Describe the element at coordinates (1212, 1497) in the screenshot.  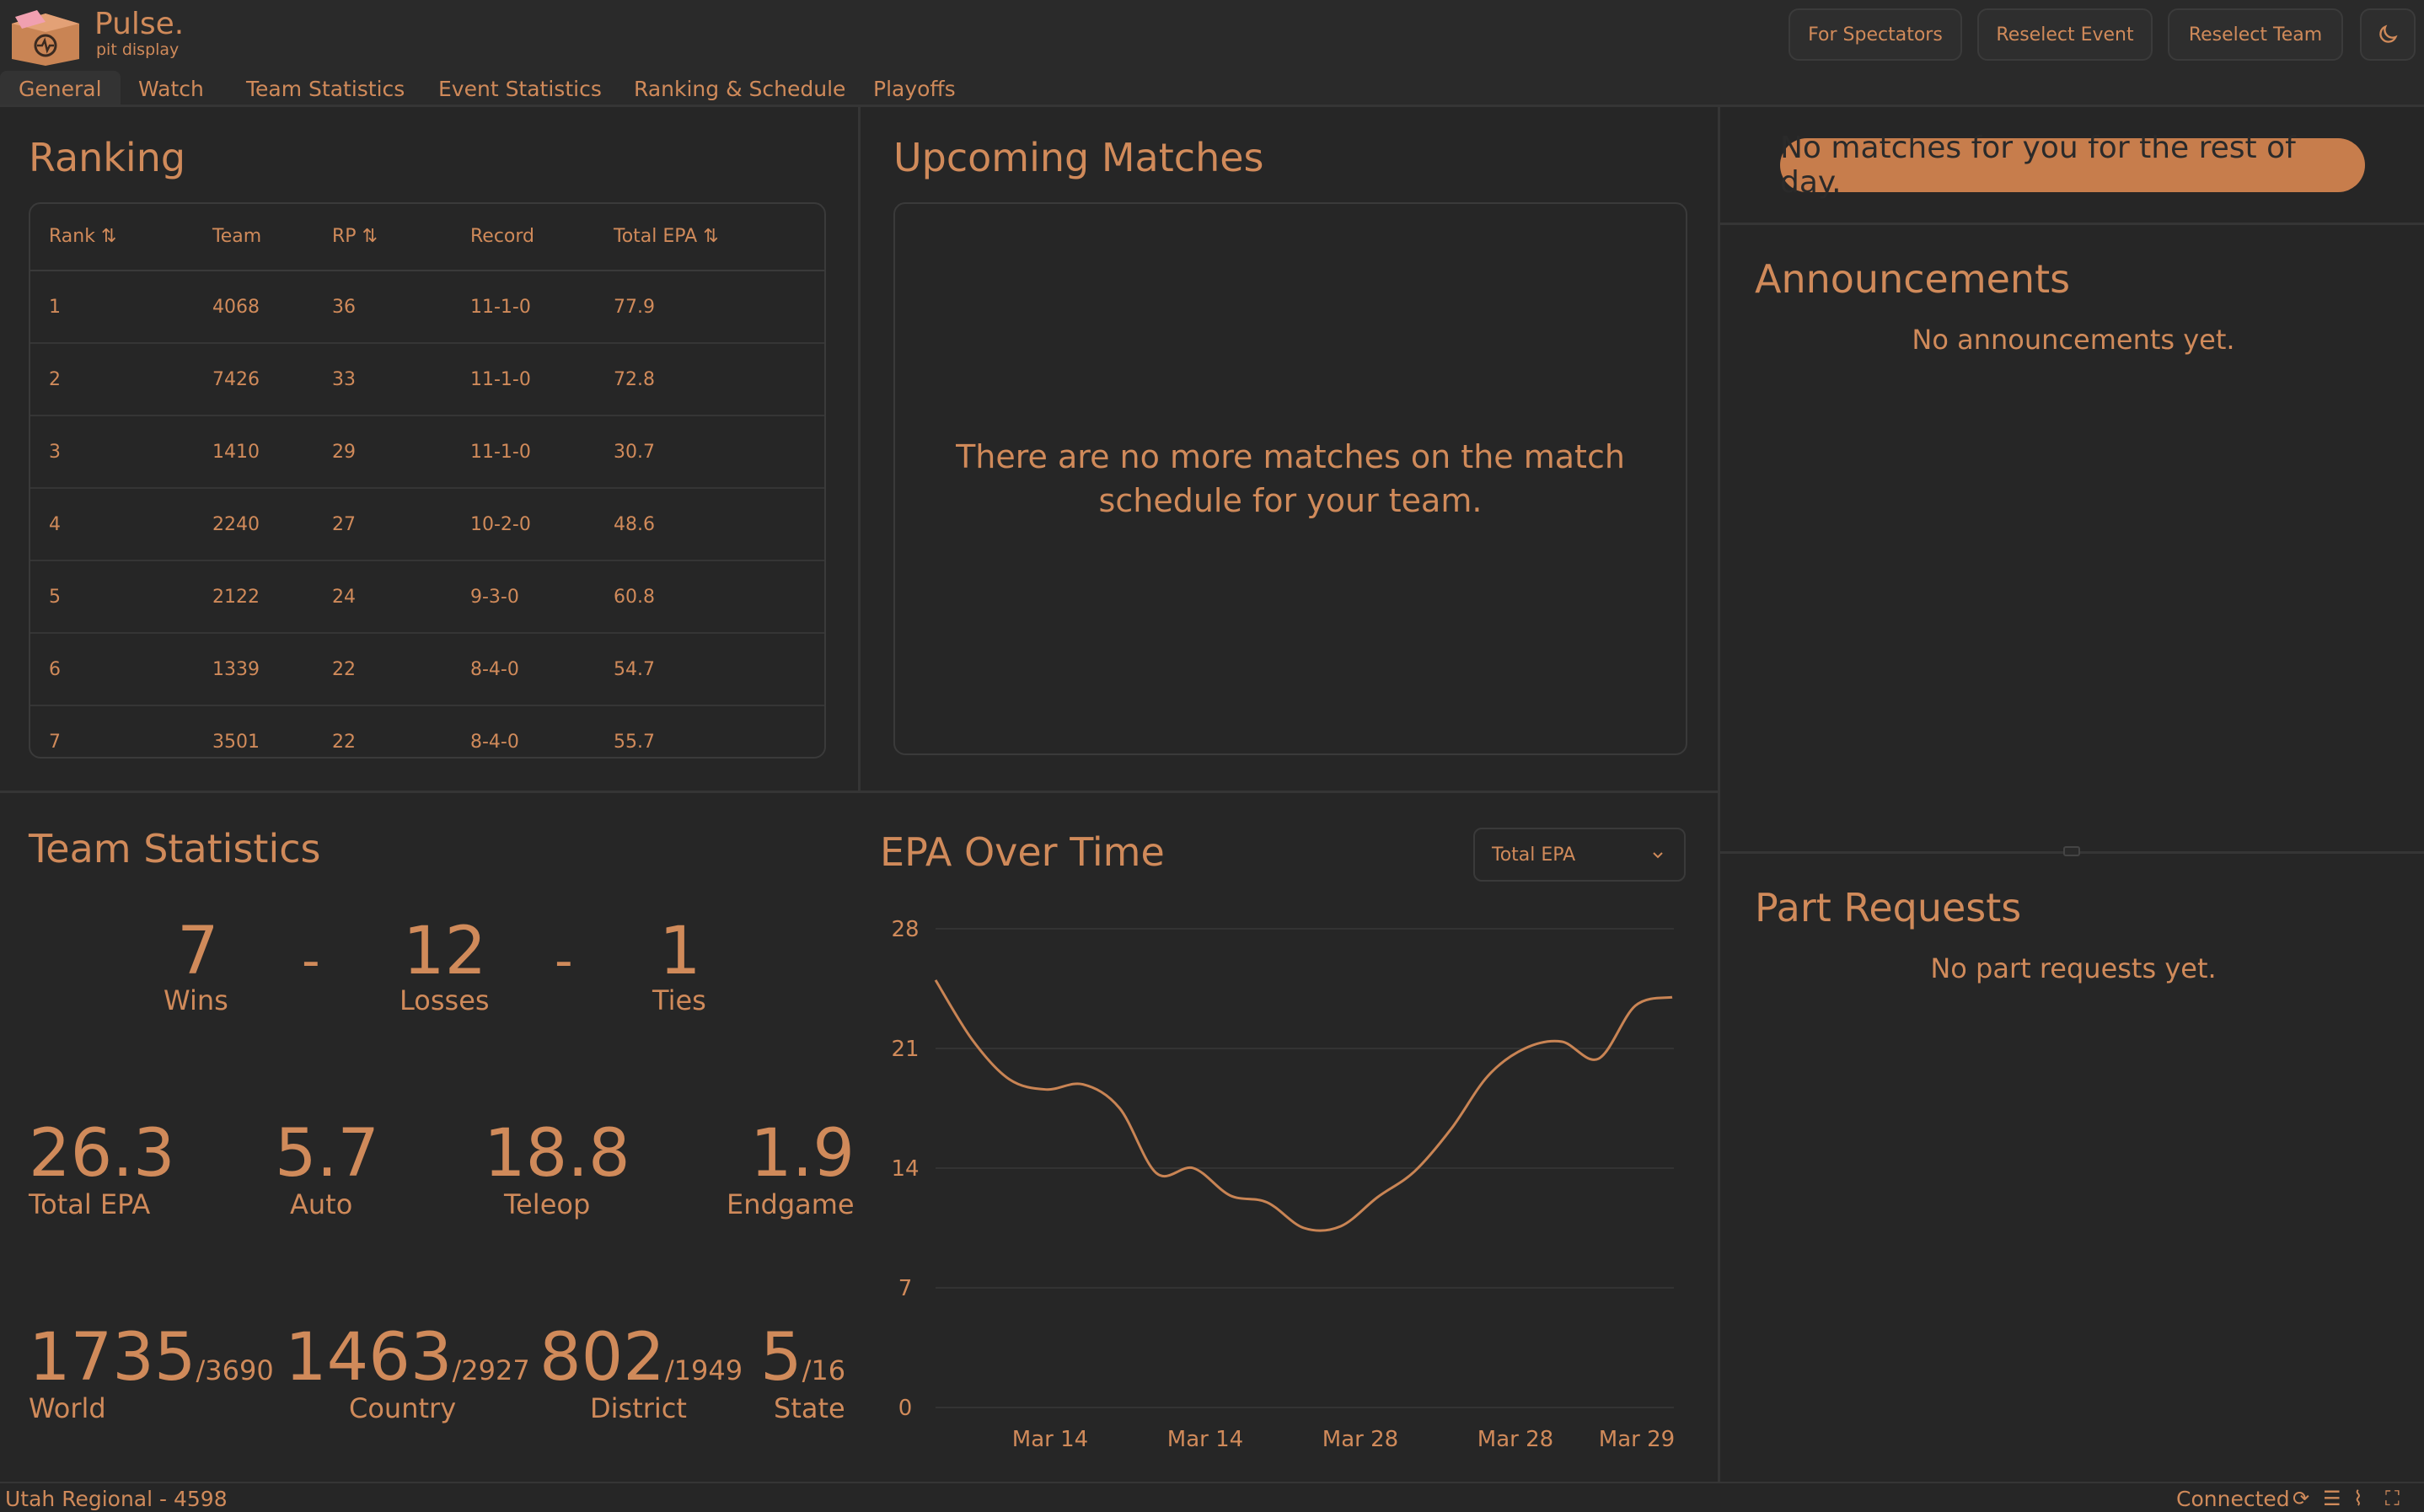
I see `status-bar: Utah Regional - 4598 Connected ⟳ ☰ ⌇ ⛶` at that location.